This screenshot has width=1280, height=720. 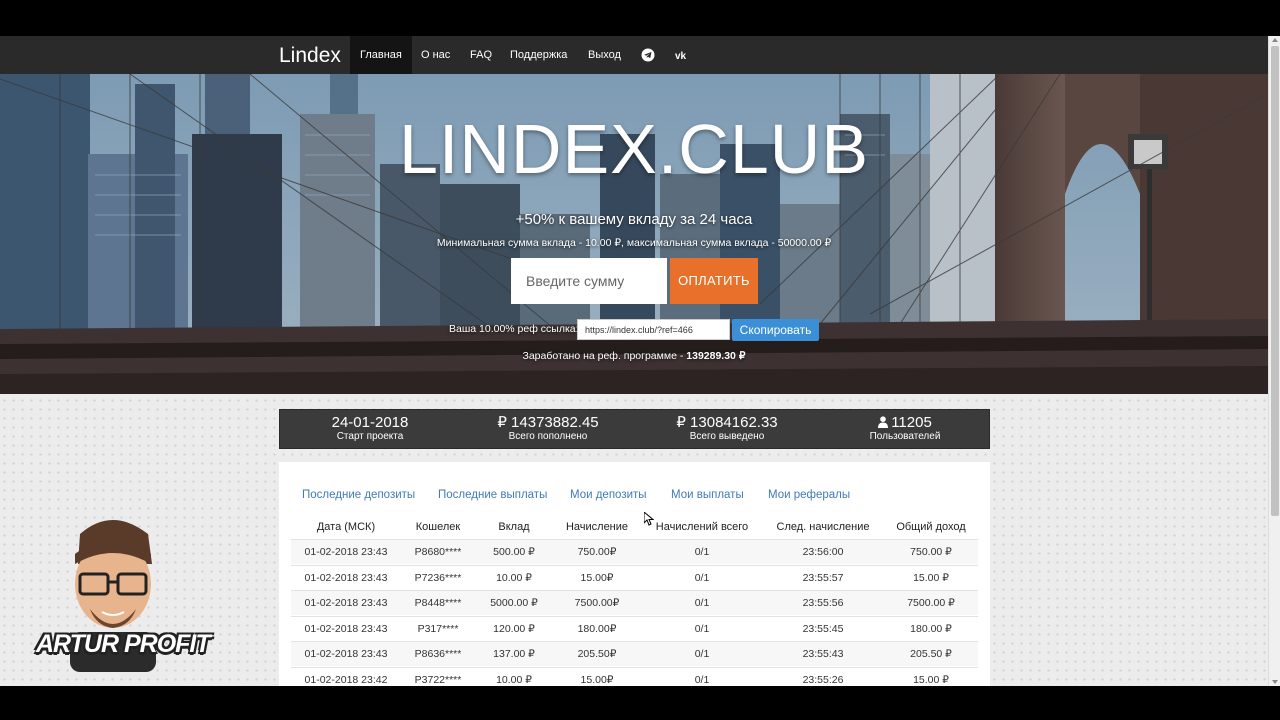 I want to click on stat-withdrawn-value: ₽ 13084162.33, so click(x=727, y=422).